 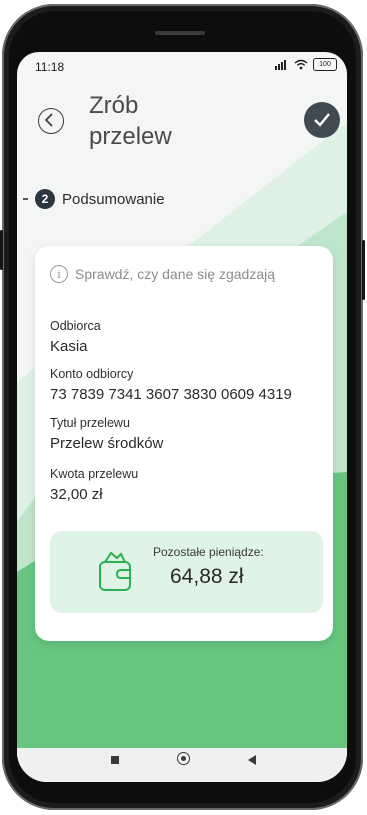 I want to click on amount-label: Kwota przelewu, so click(x=94, y=474).